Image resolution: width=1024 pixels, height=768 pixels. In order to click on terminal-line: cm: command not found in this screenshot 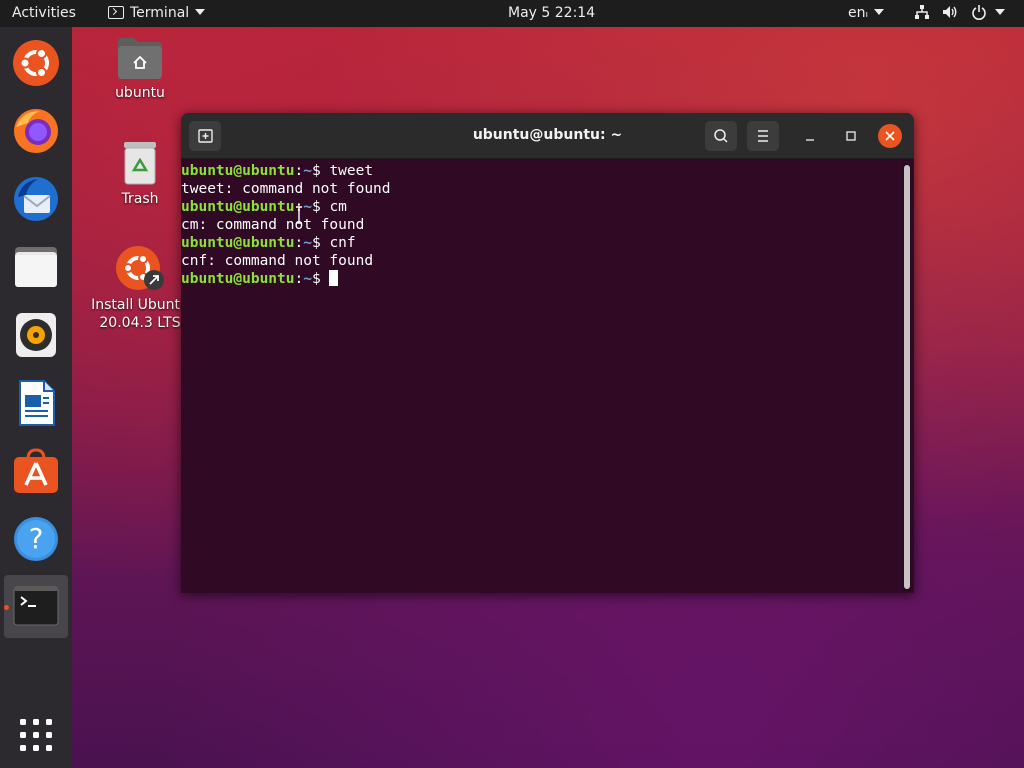, I will do `click(273, 225)`.